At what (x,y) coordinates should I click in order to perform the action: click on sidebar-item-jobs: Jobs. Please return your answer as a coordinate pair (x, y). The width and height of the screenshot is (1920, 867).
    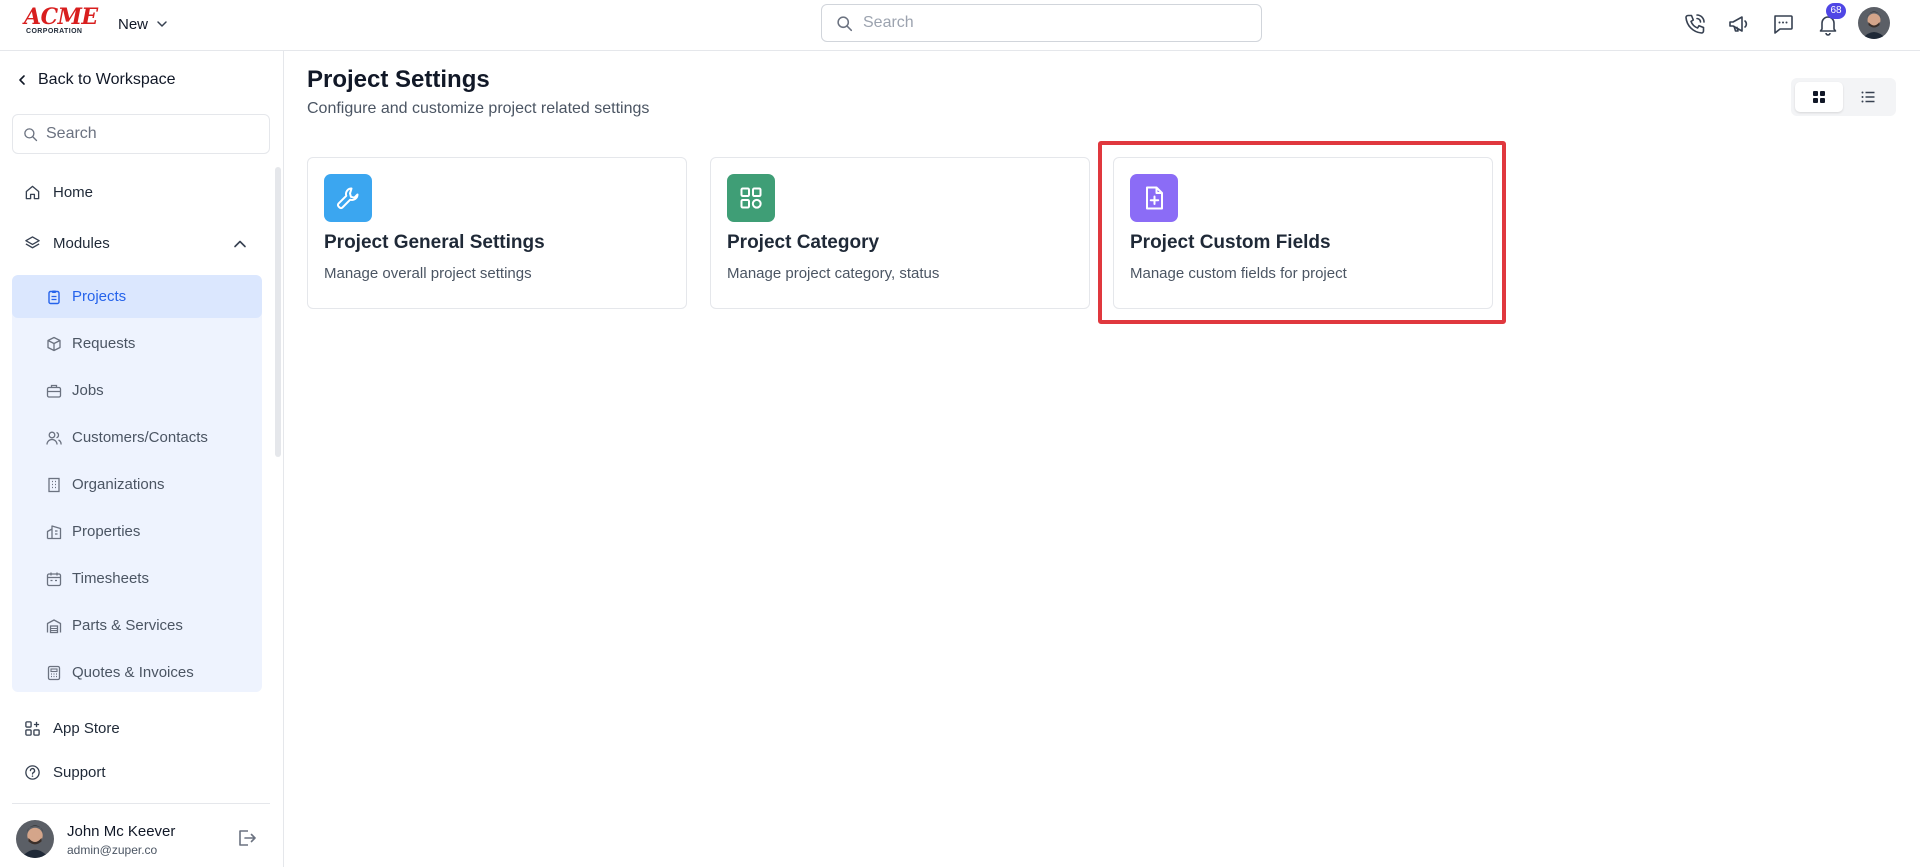
    Looking at the image, I should click on (137, 390).